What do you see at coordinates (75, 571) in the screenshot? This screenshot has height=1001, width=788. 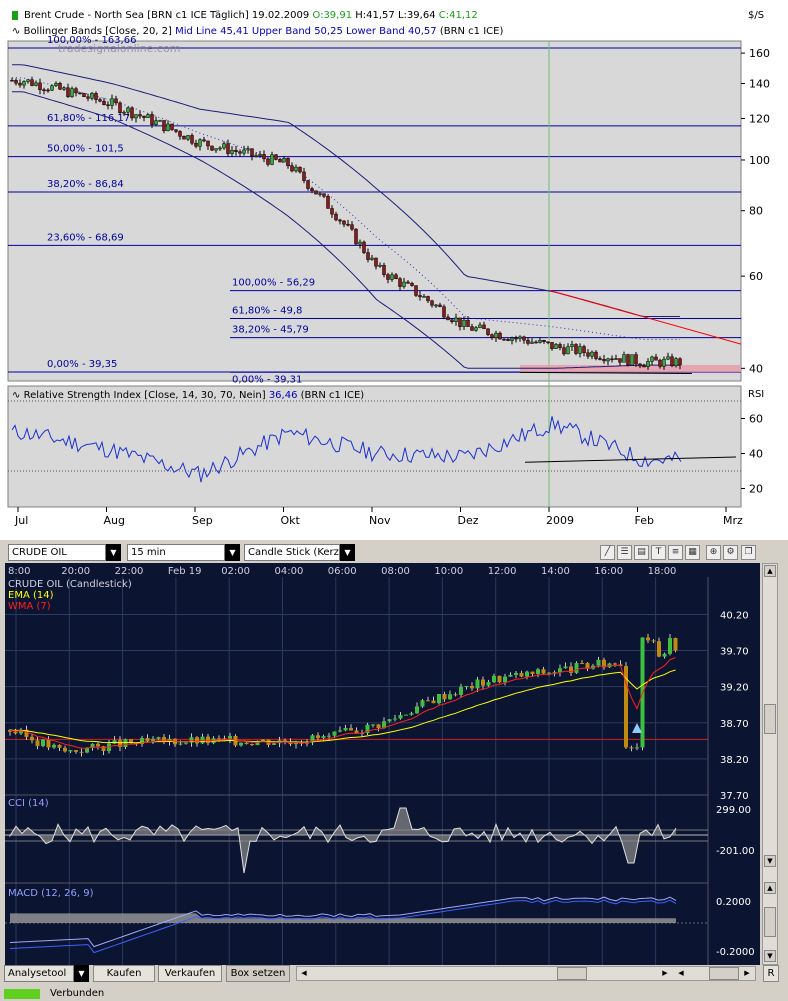 I see `time-tick-label: 20:00` at bounding box center [75, 571].